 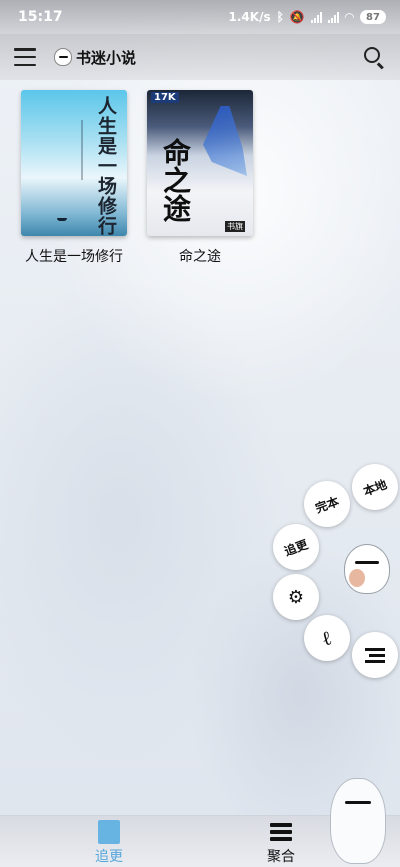 What do you see at coordinates (280, 17) in the screenshot?
I see `bluetooth-icon: ᛒ` at bounding box center [280, 17].